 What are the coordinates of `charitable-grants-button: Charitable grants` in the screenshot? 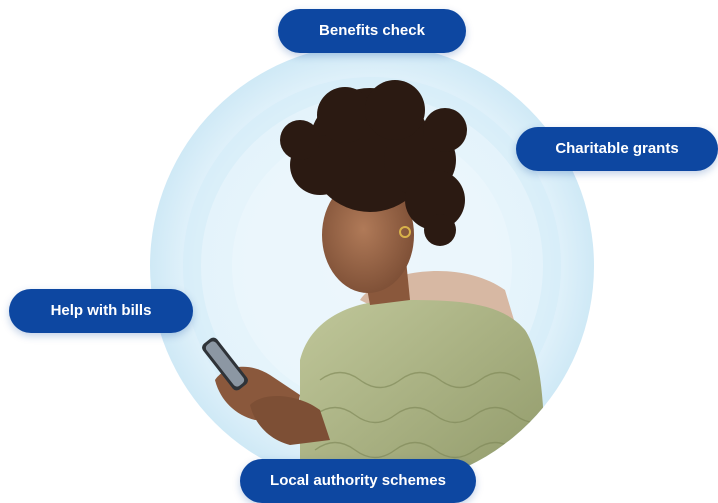 It's located at (617, 149).